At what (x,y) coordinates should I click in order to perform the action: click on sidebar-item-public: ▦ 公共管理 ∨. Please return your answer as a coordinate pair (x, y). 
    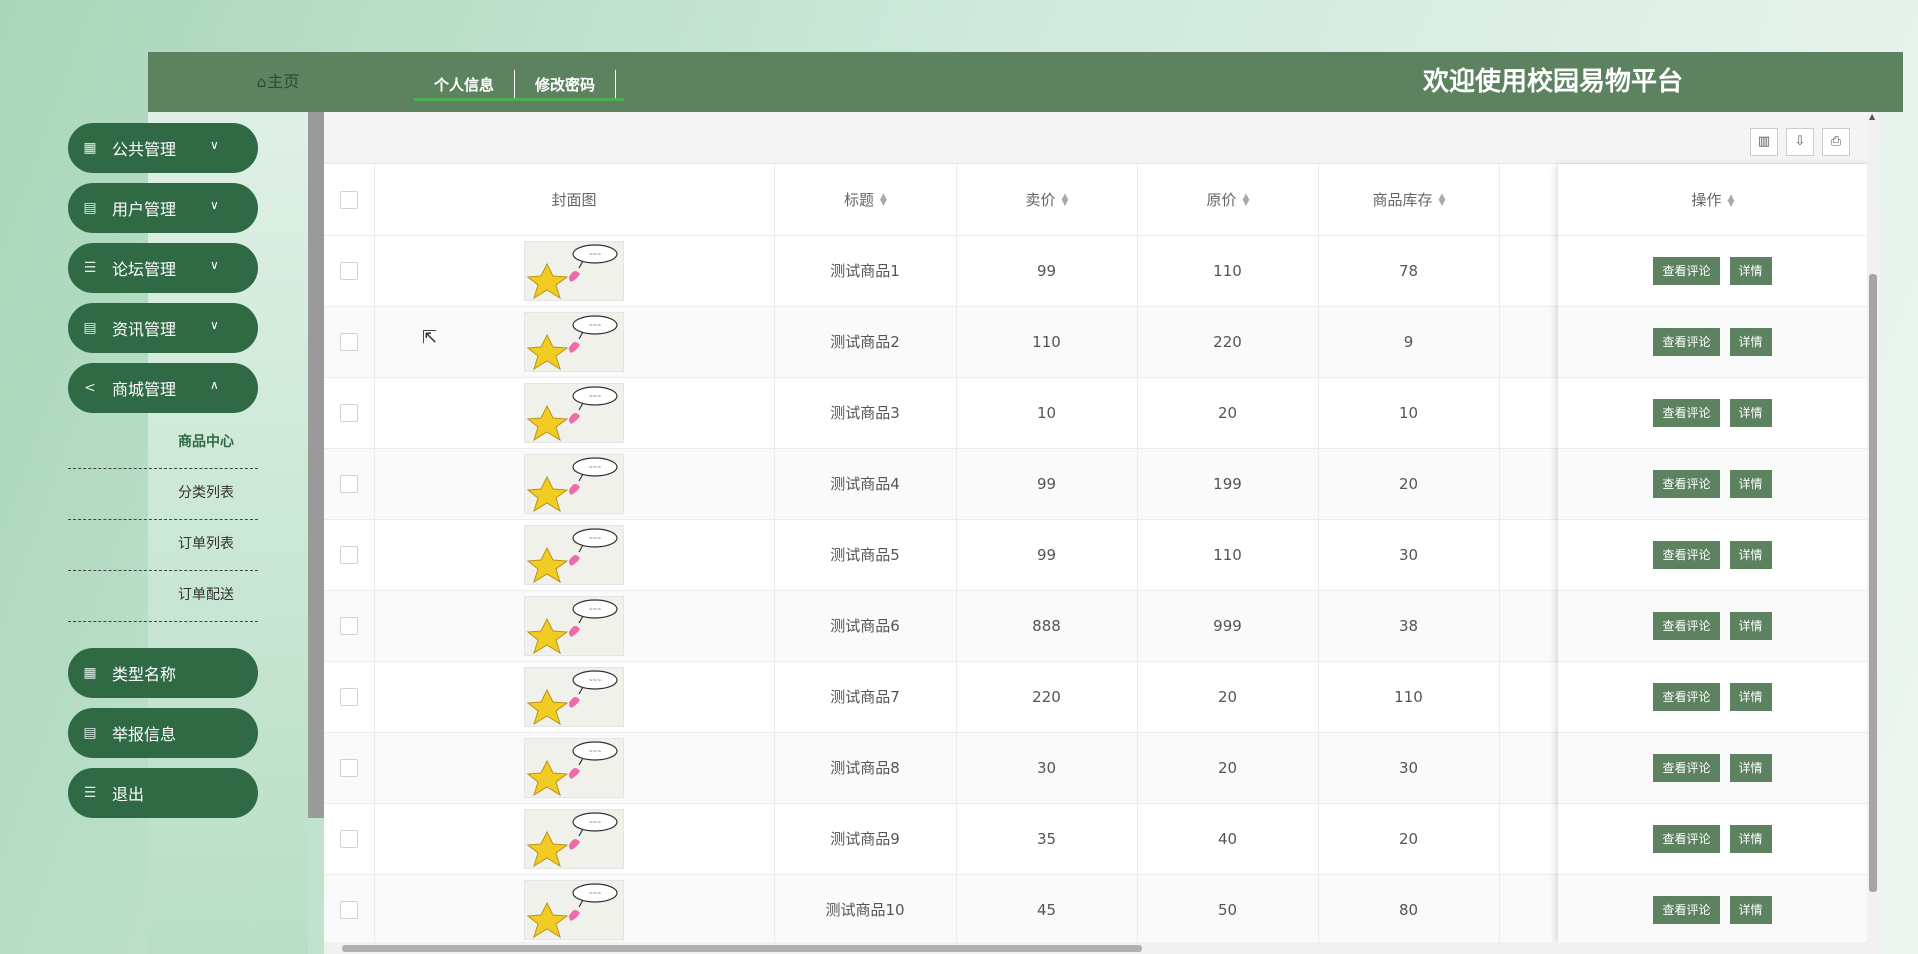
    Looking at the image, I should click on (163, 148).